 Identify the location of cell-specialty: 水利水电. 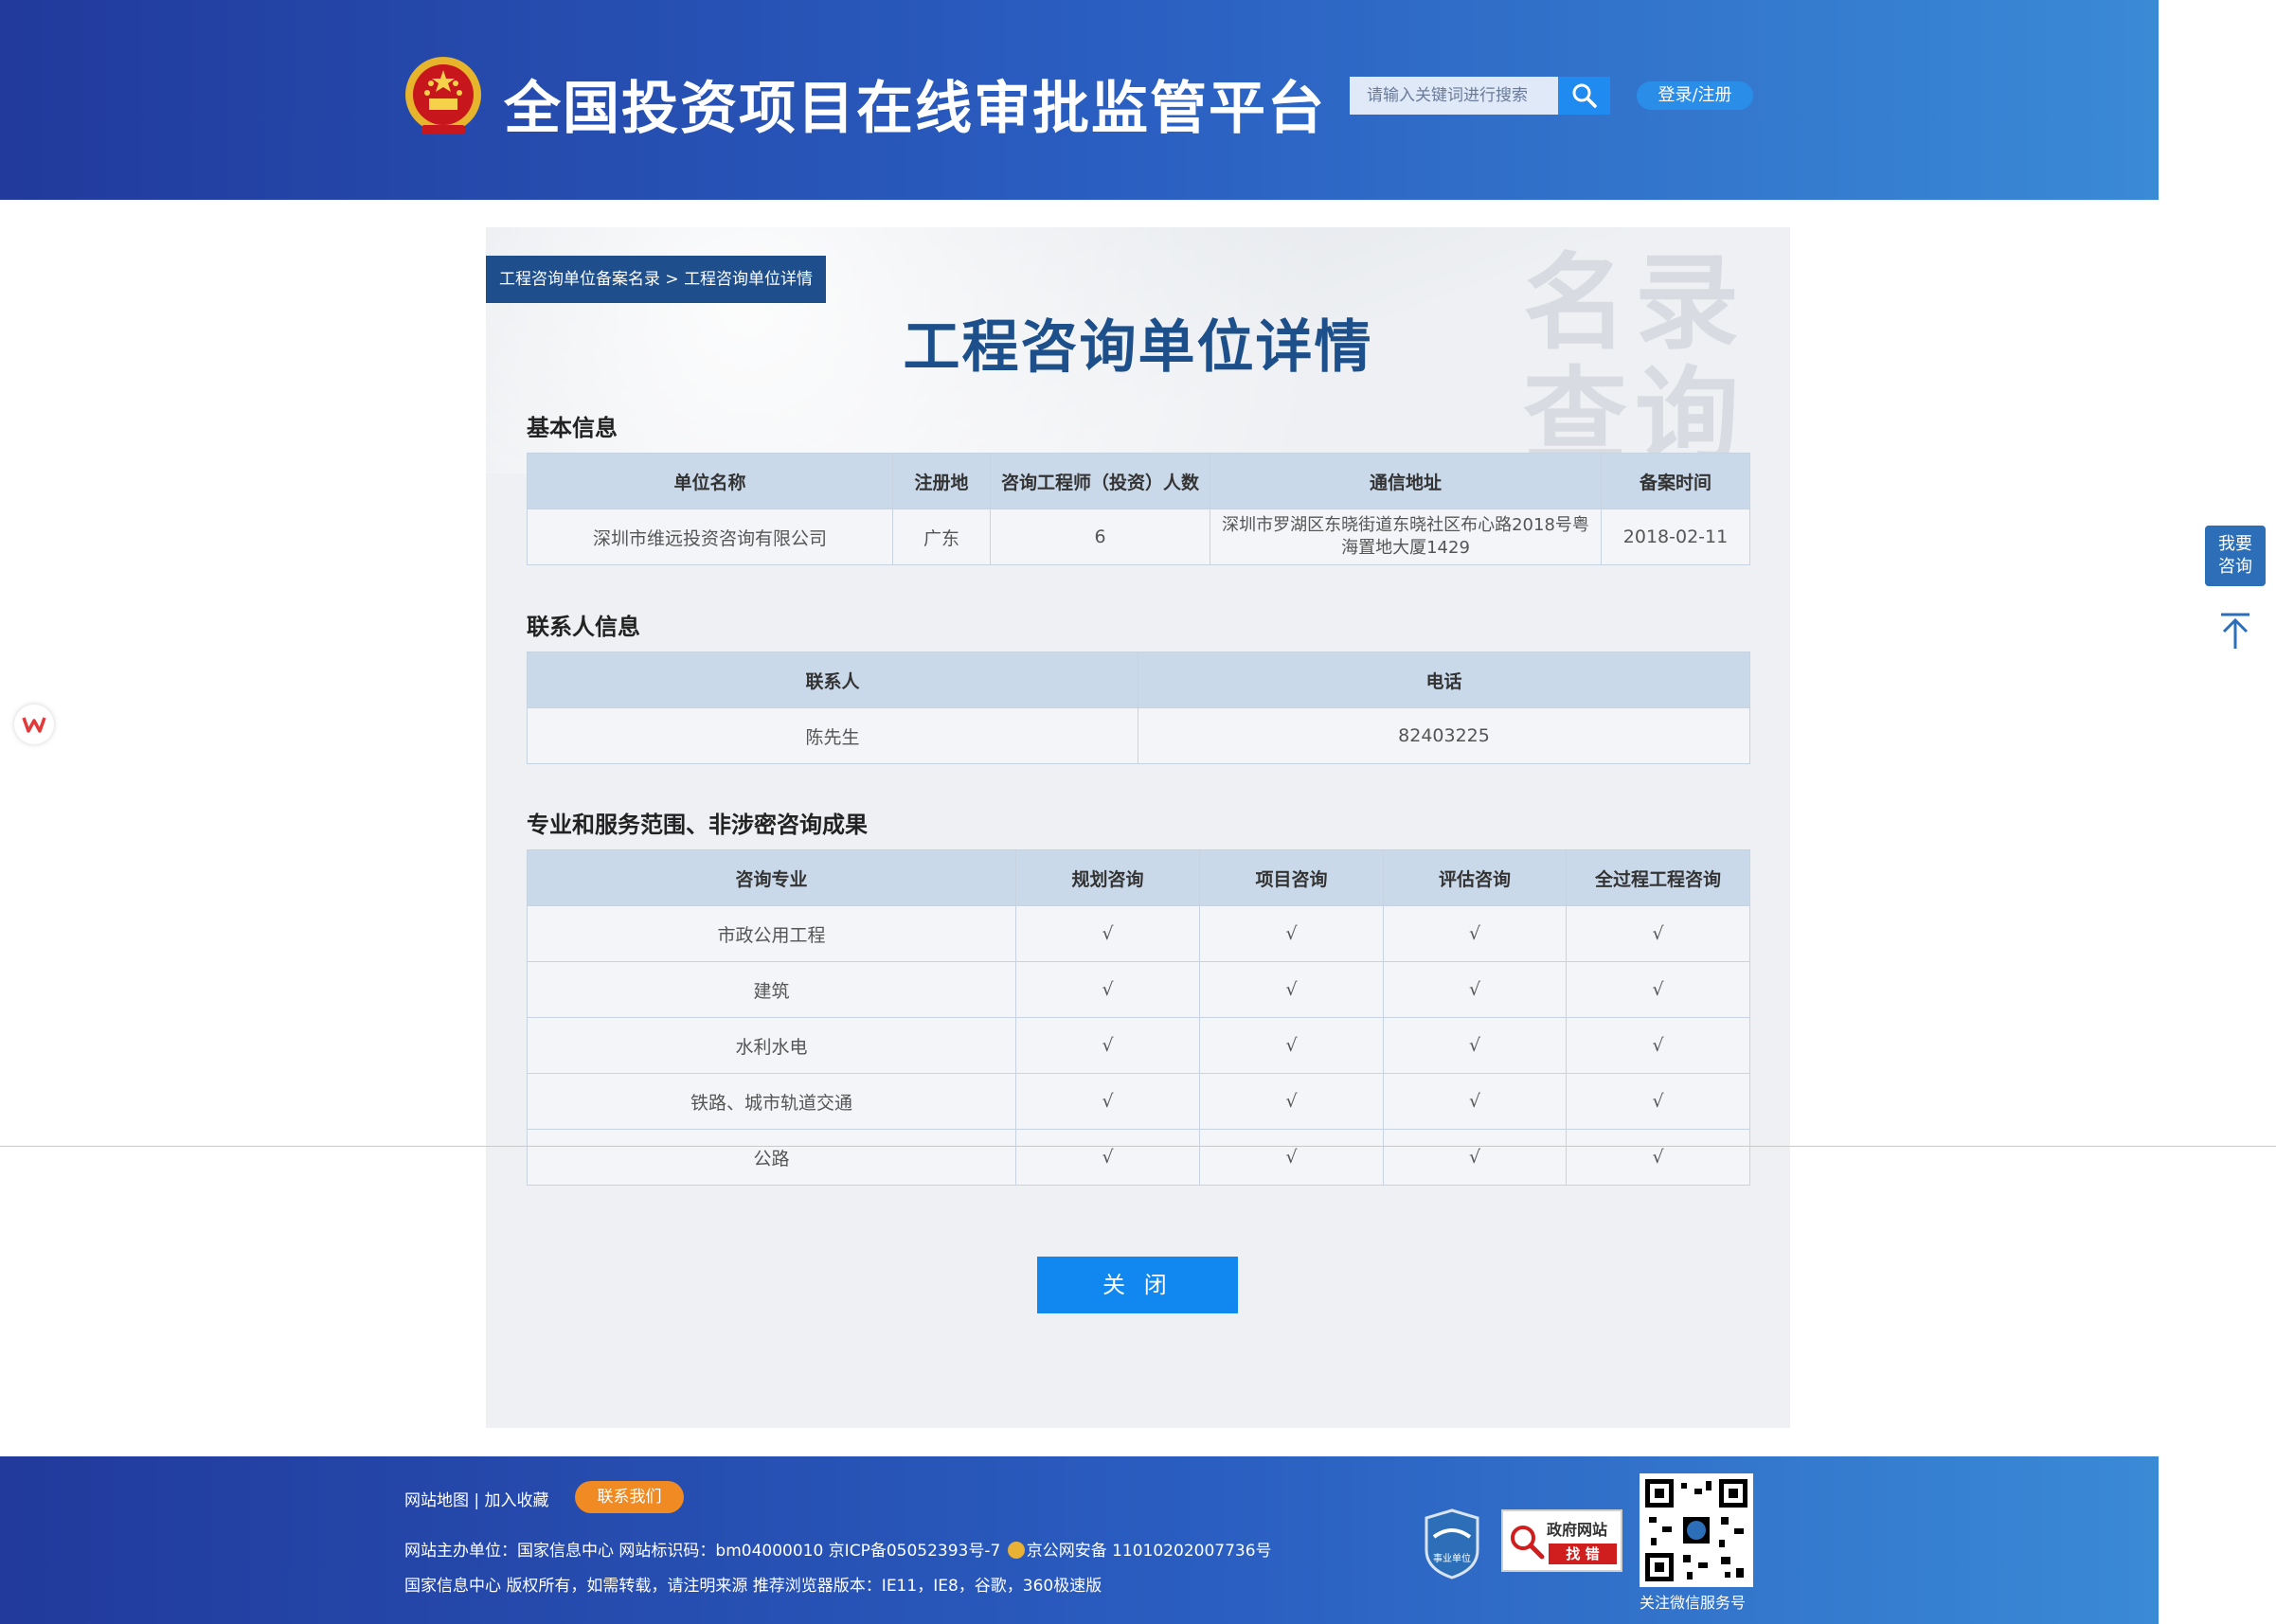
(771, 1045).